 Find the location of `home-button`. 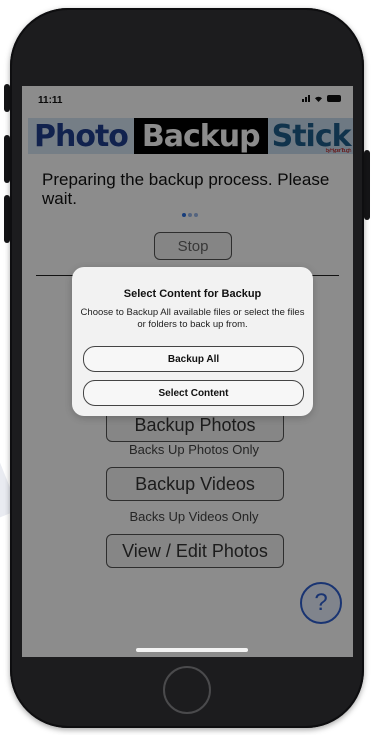

home-button is located at coordinates (187, 690).